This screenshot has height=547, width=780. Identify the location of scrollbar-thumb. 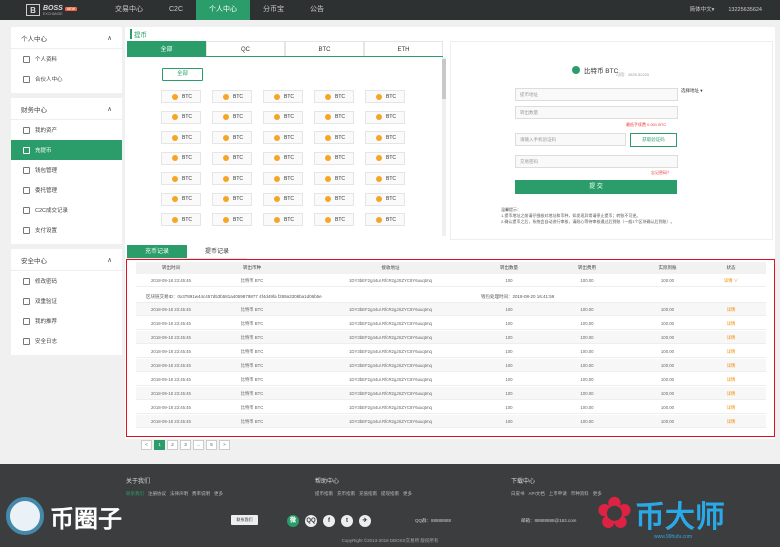
(444, 79).